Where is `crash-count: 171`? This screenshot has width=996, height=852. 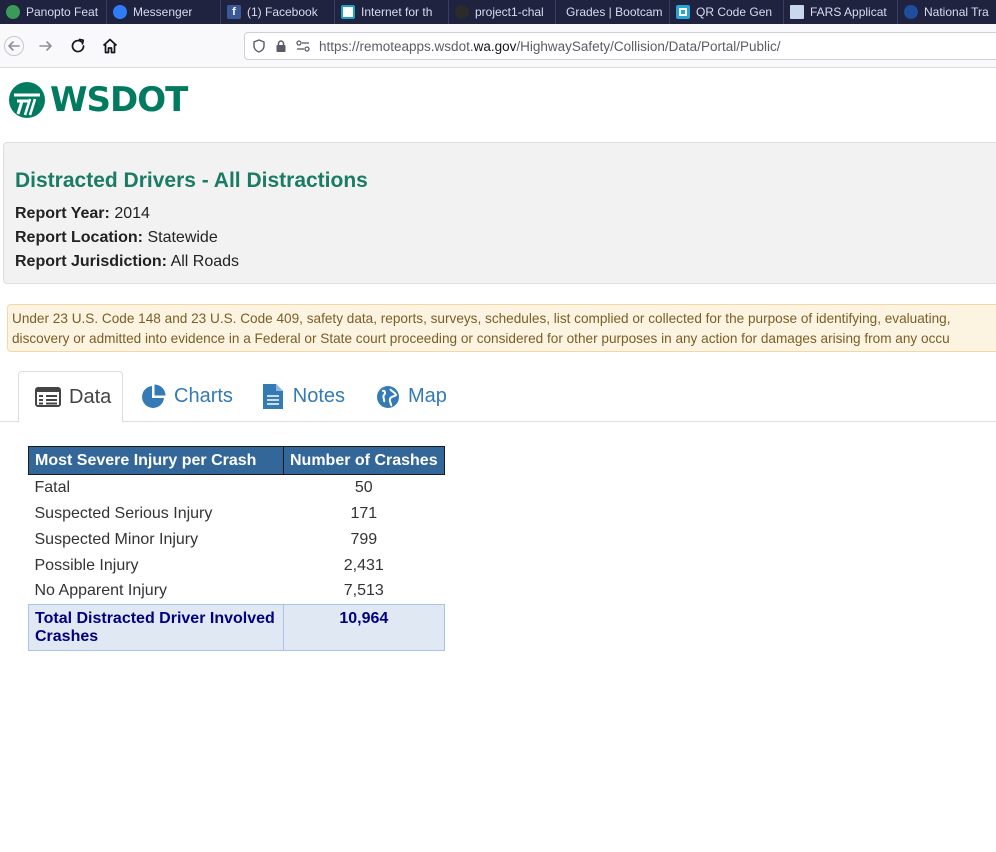 crash-count: 171 is located at coordinates (364, 513).